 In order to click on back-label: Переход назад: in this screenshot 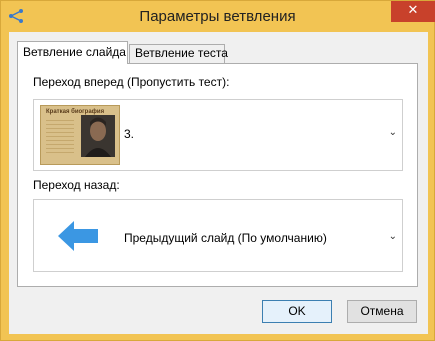, I will do `click(76, 185)`.